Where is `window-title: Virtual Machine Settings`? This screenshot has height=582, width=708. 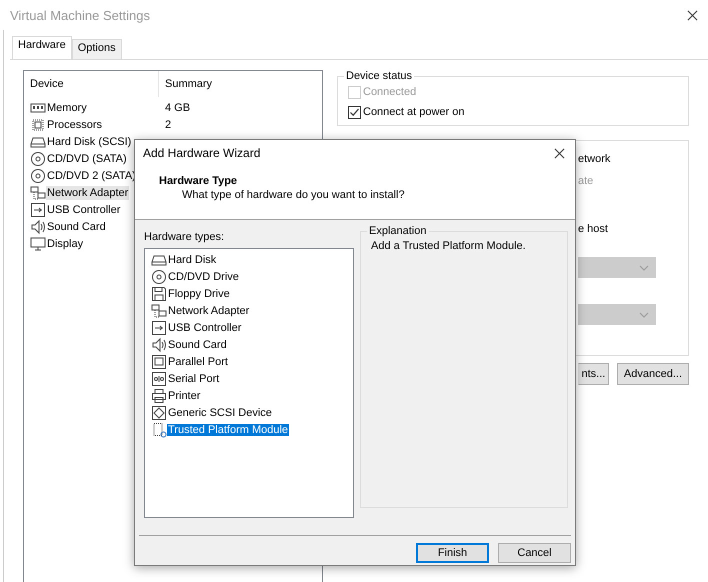 window-title: Virtual Machine Settings is located at coordinates (80, 15).